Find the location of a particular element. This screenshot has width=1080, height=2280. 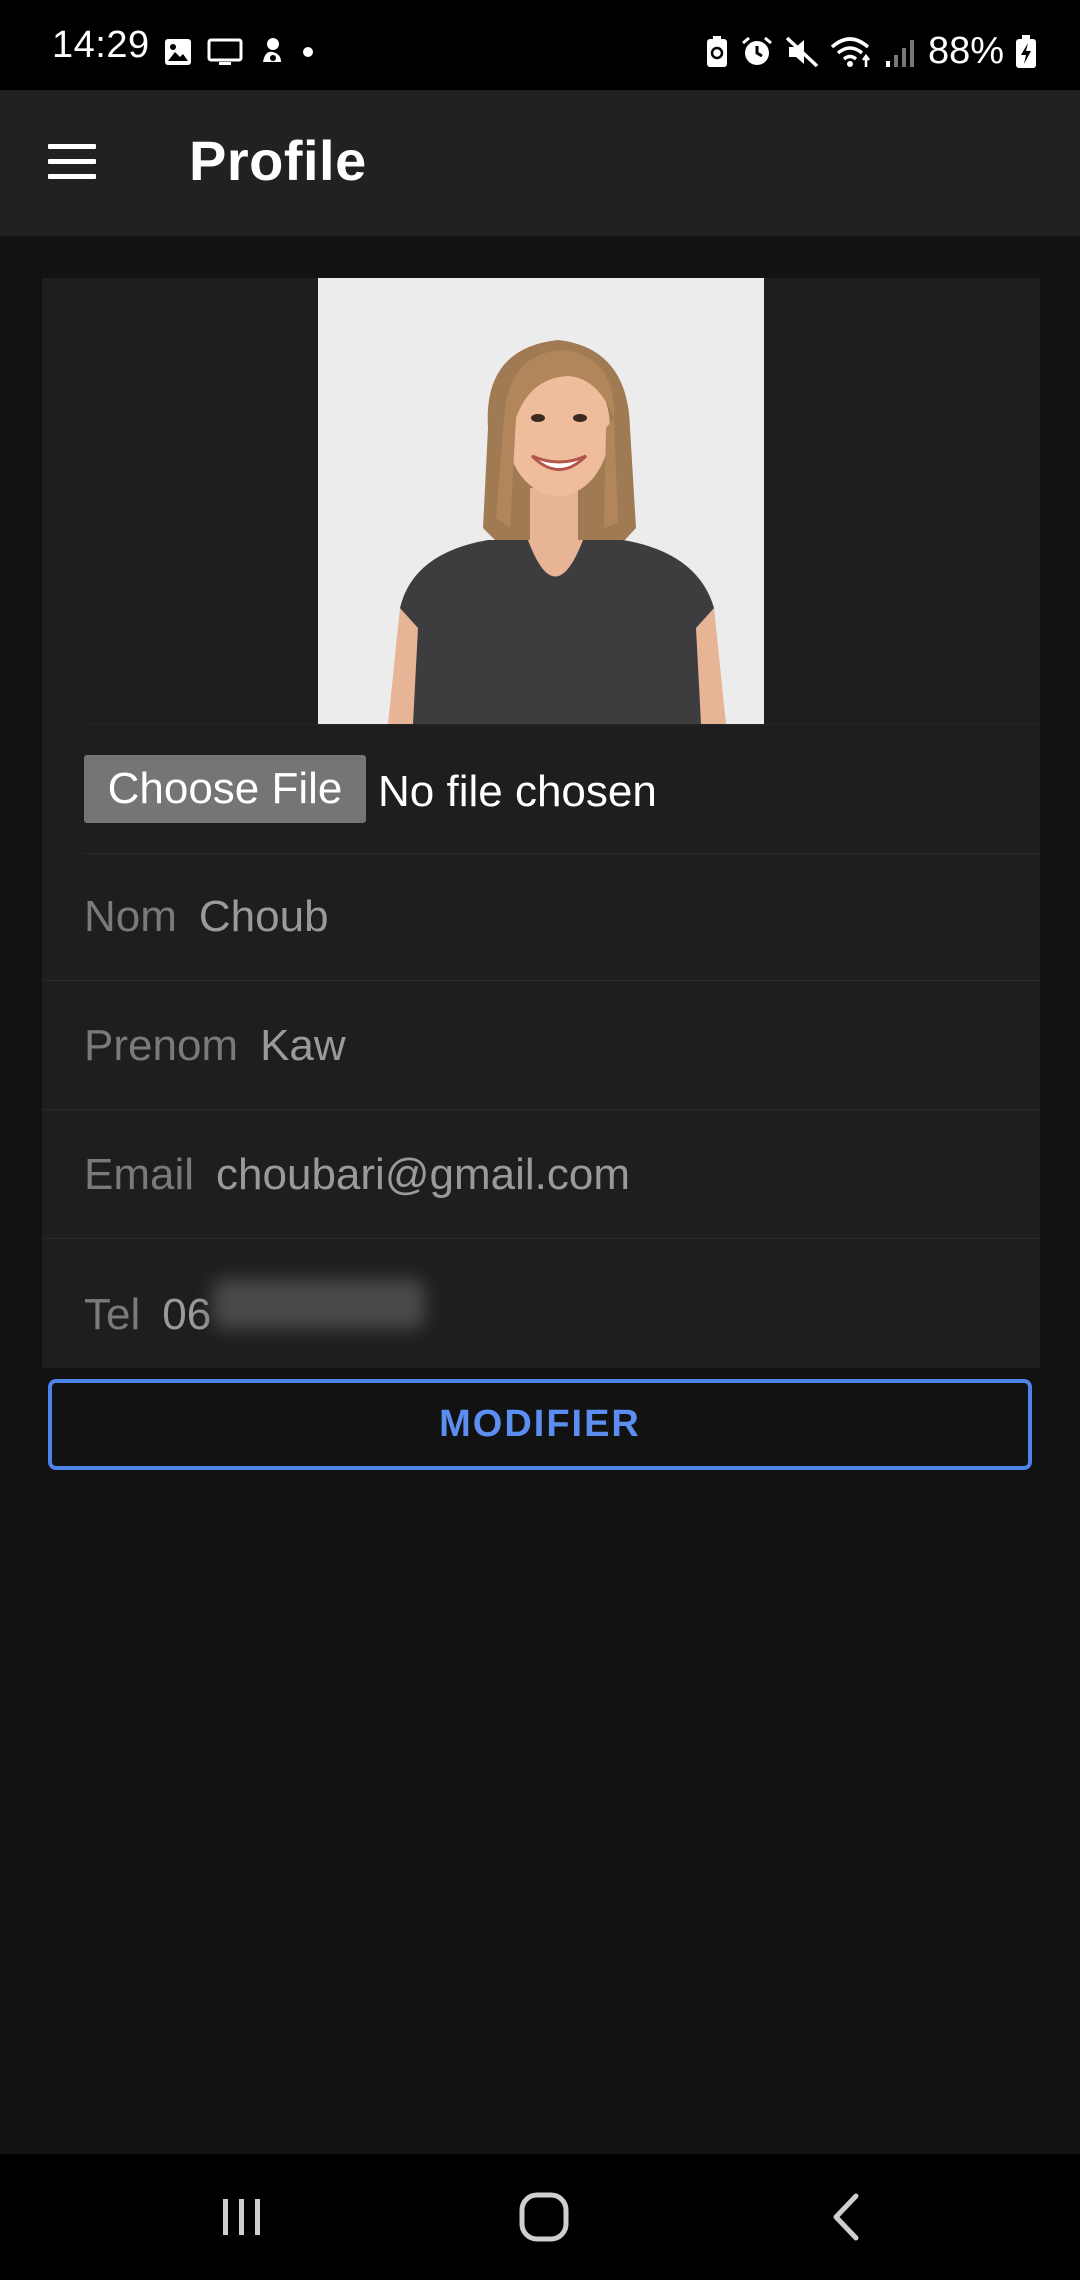

email-label: Email is located at coordinates (139, 1174).